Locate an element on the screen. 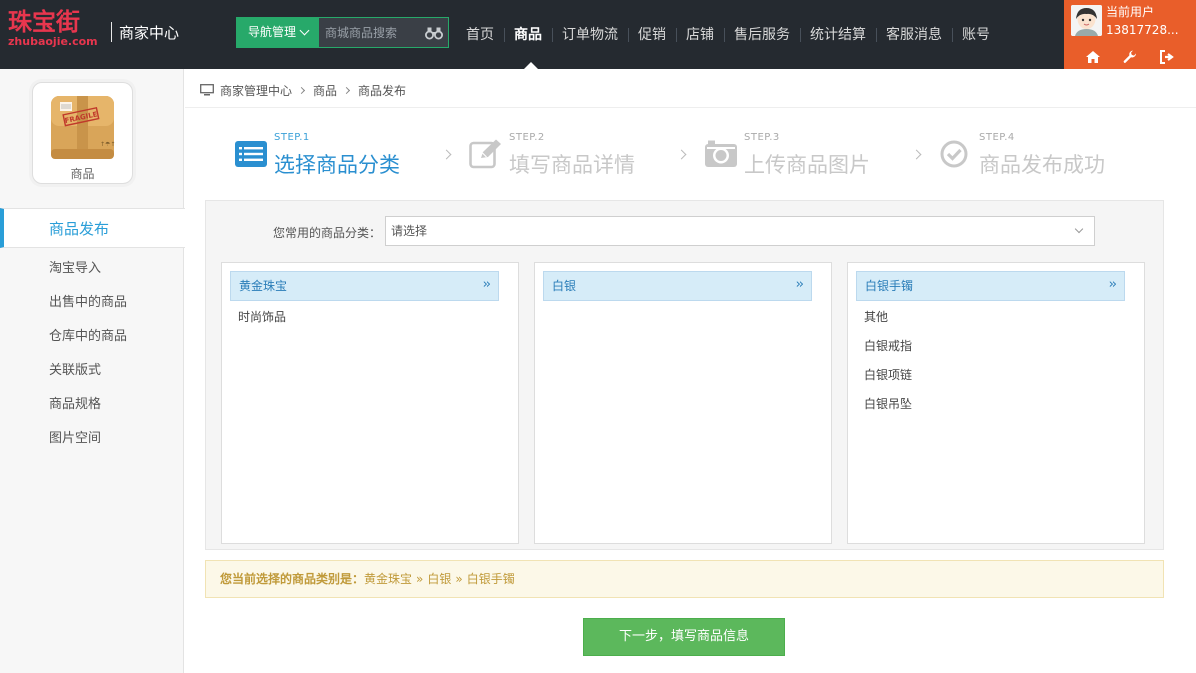 The width and height of the screenshot is (1196, 673). nav-statistics: 统计结算 is located at coordinates (838, 35).